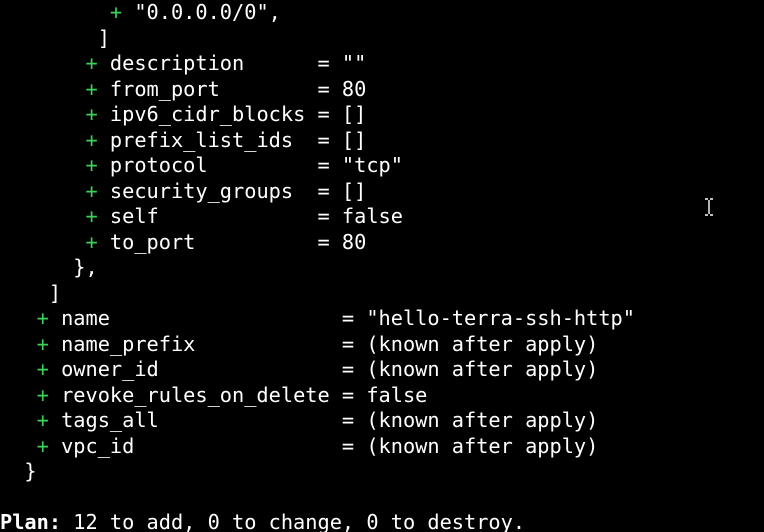 The width and height of the screenshot is (764, 532). I want to click on line-text: from_port = 80, so click(232, 88).